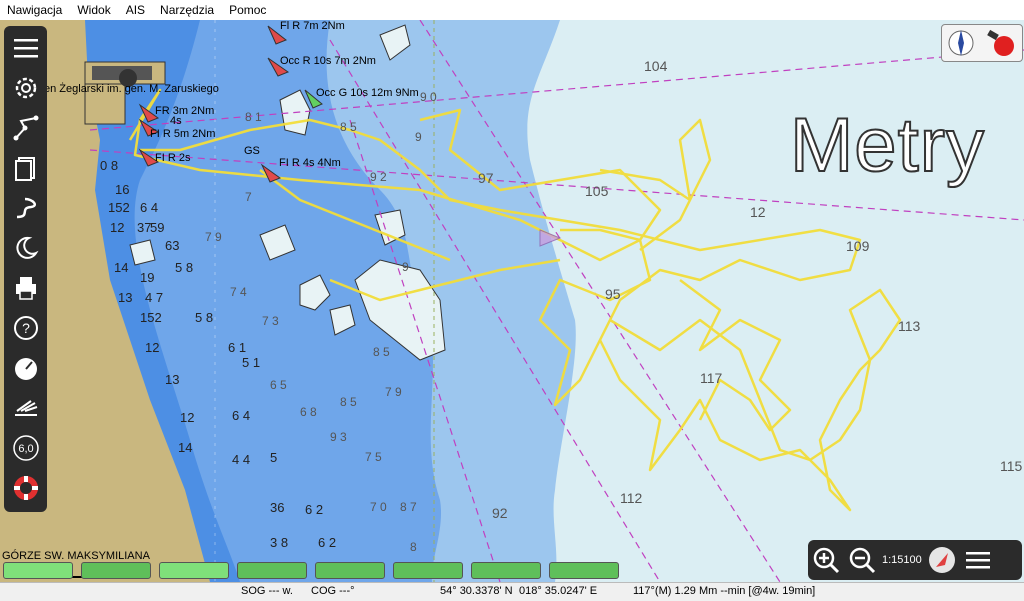  I want to click on light-label-8: FI R 4s 4Nm, so click(310, 163).